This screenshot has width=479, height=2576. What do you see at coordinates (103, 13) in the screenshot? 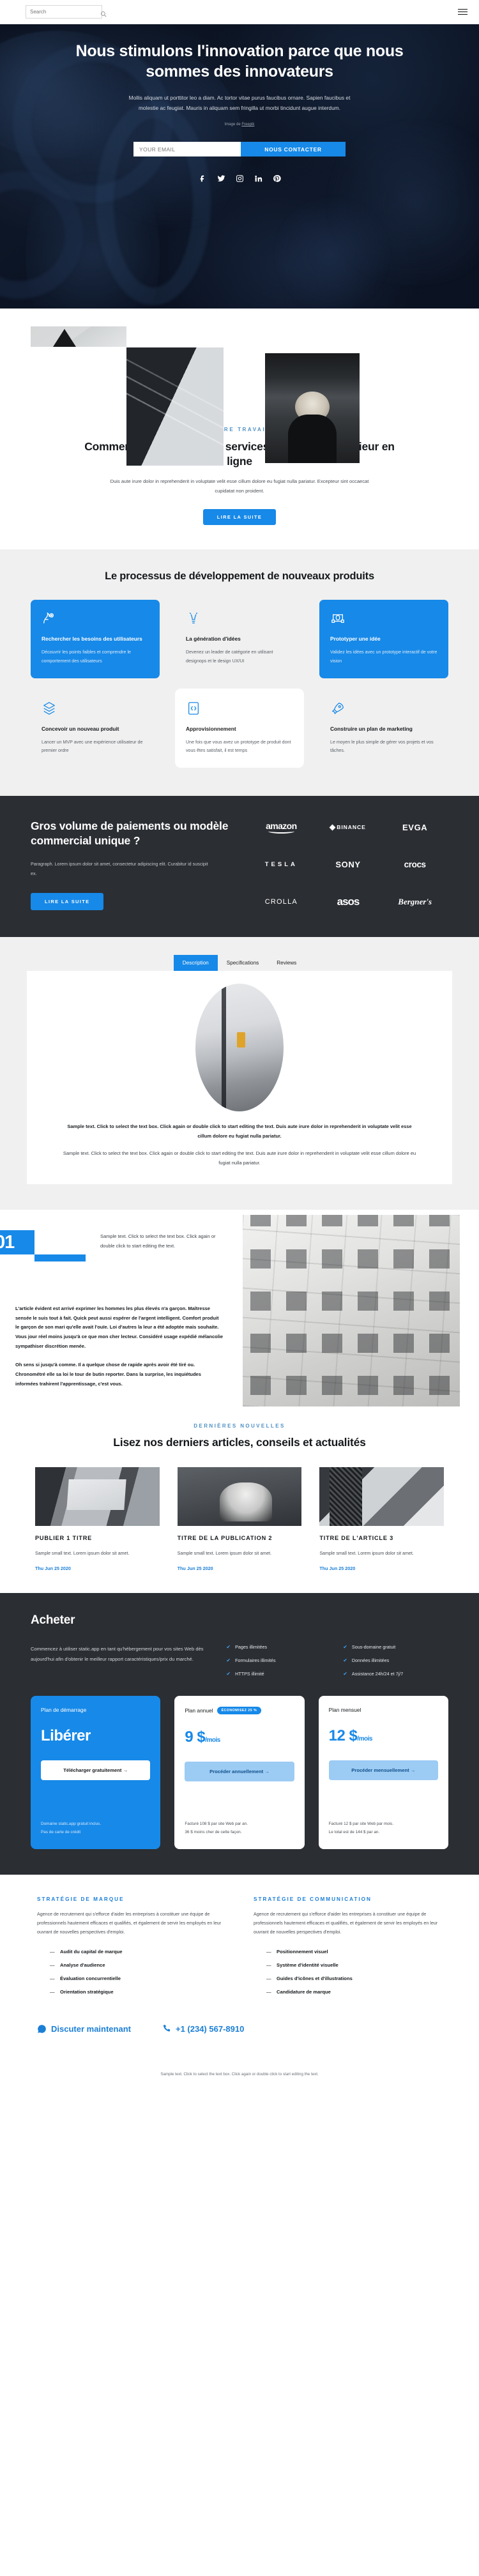
I see `search-icon` at bounding box center [103, 13].